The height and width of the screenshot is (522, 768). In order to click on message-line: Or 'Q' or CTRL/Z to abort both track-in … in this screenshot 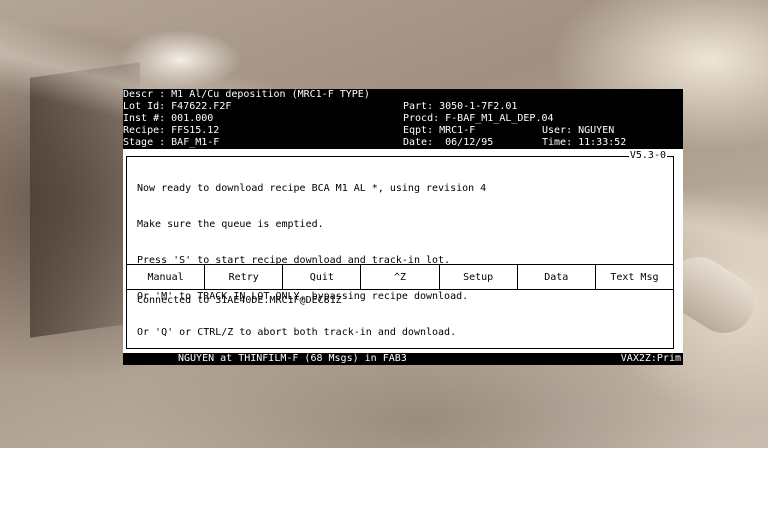, I will do `click(297, 332)`.